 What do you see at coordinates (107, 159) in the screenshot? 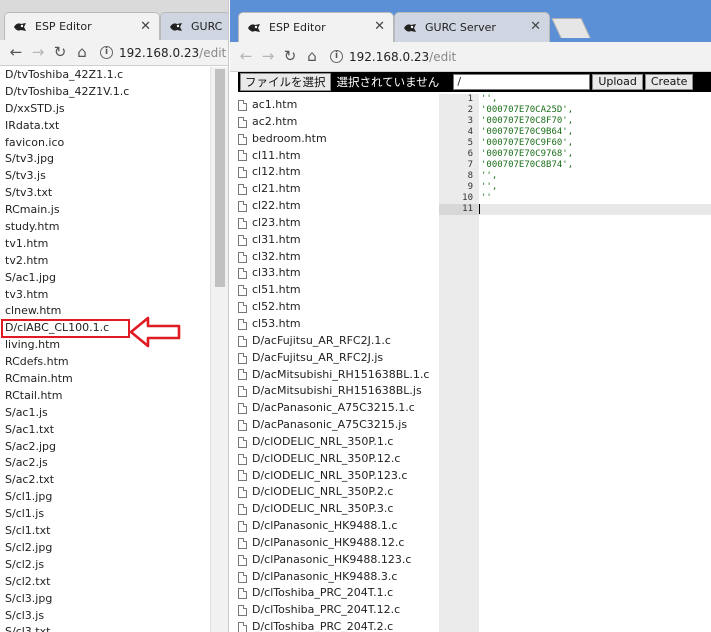
I see `file-item: S/tv3.jpg` at bounding box center [107, 159].